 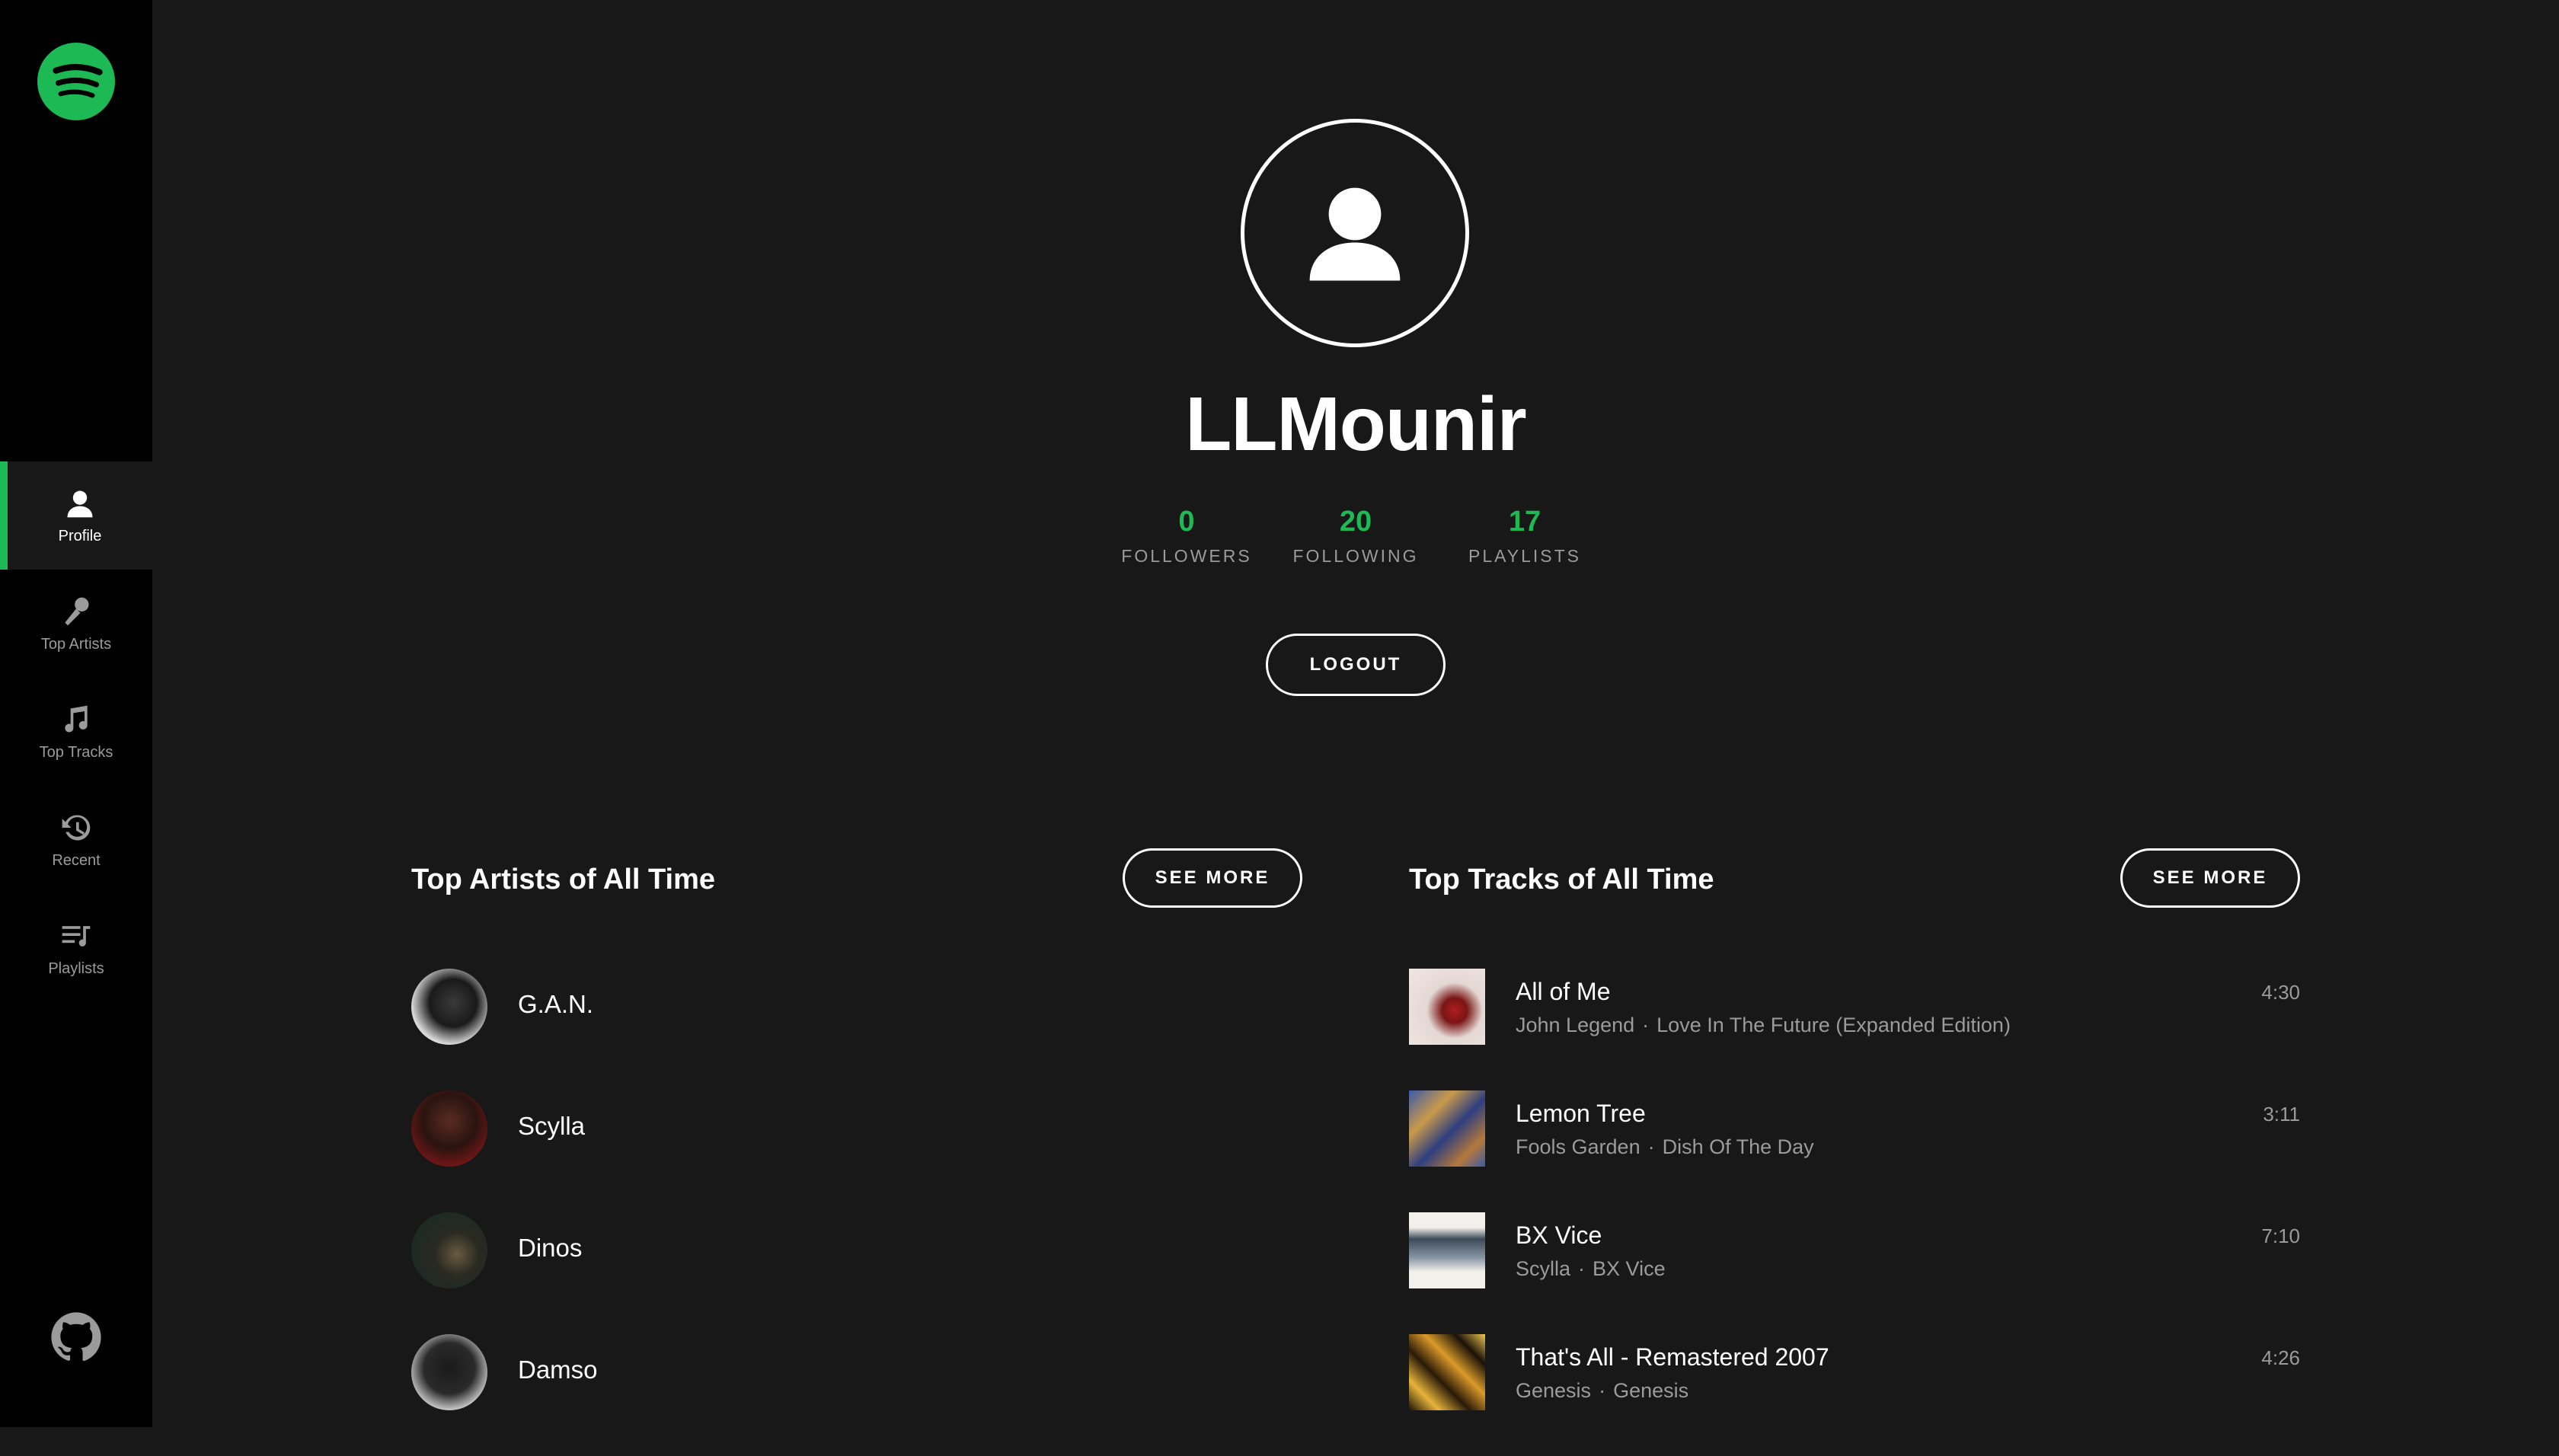 I want to click on track-album: BX Vice, so click(x=1629, y=1268).